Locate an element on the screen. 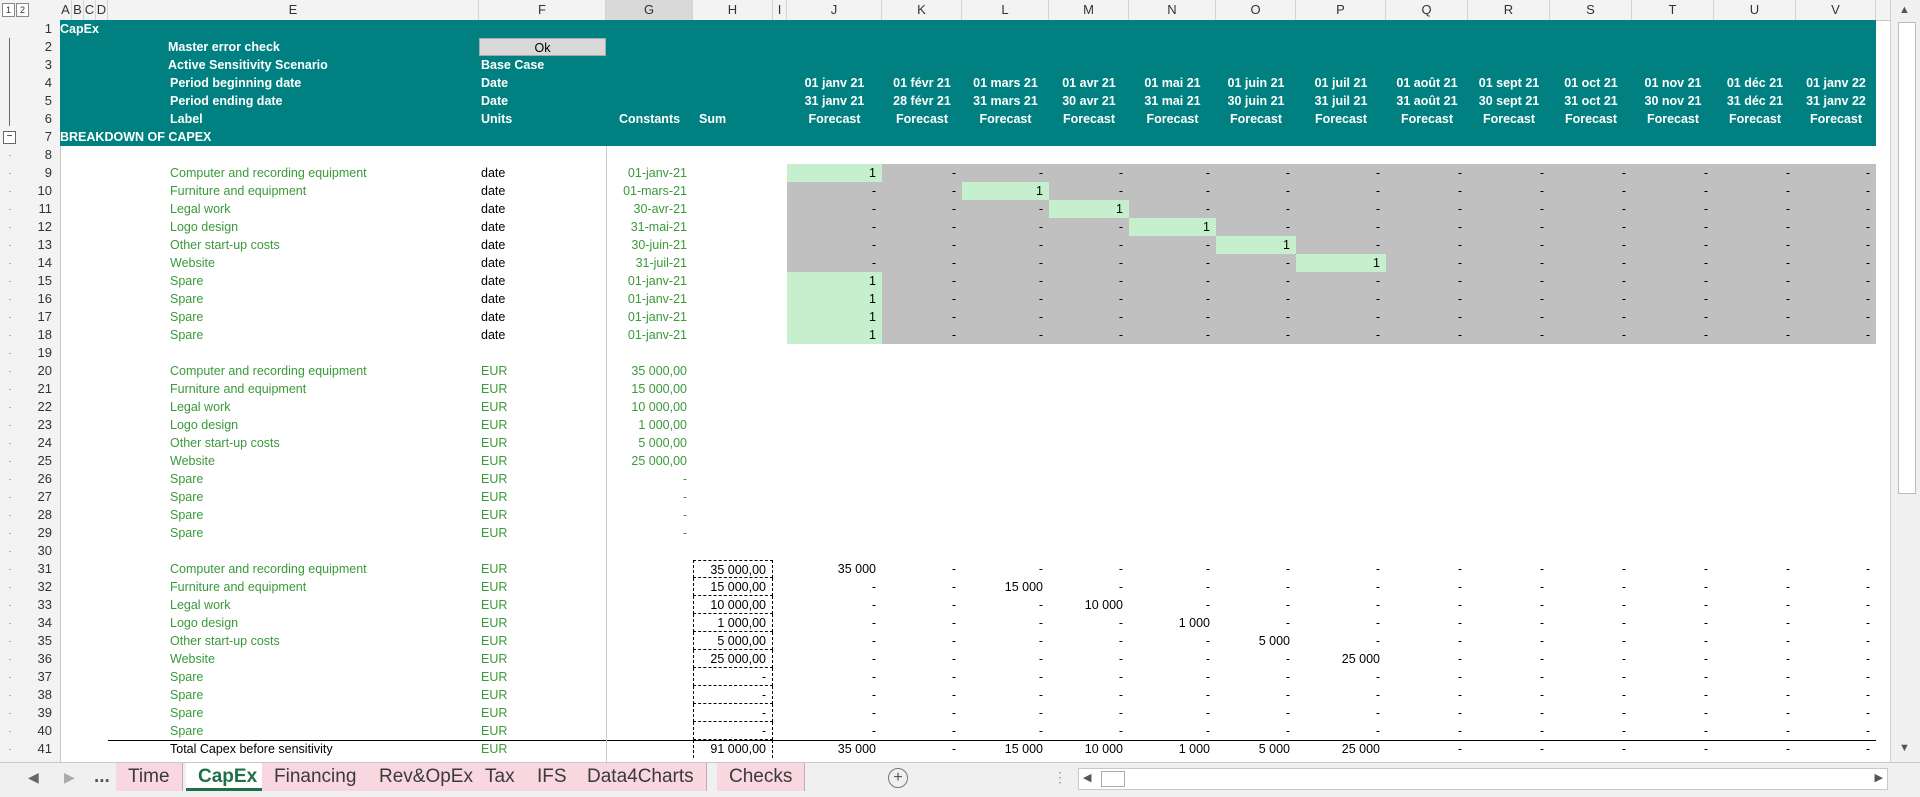 The width and height of the screenshot is (1920, 797). row-label: Spare is located at coordinates (293, 731).